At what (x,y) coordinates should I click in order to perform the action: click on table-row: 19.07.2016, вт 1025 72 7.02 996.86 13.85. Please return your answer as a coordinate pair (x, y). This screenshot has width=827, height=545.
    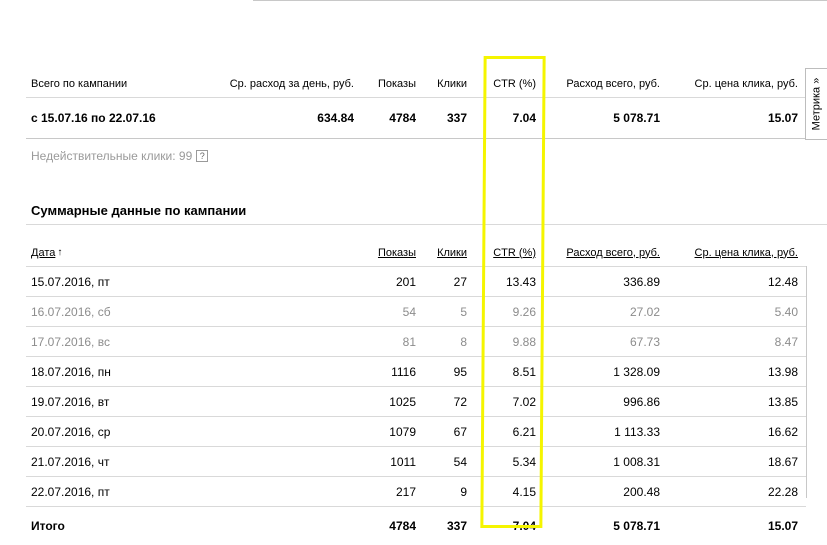
    Looking at the image, I should click on (416, 402).